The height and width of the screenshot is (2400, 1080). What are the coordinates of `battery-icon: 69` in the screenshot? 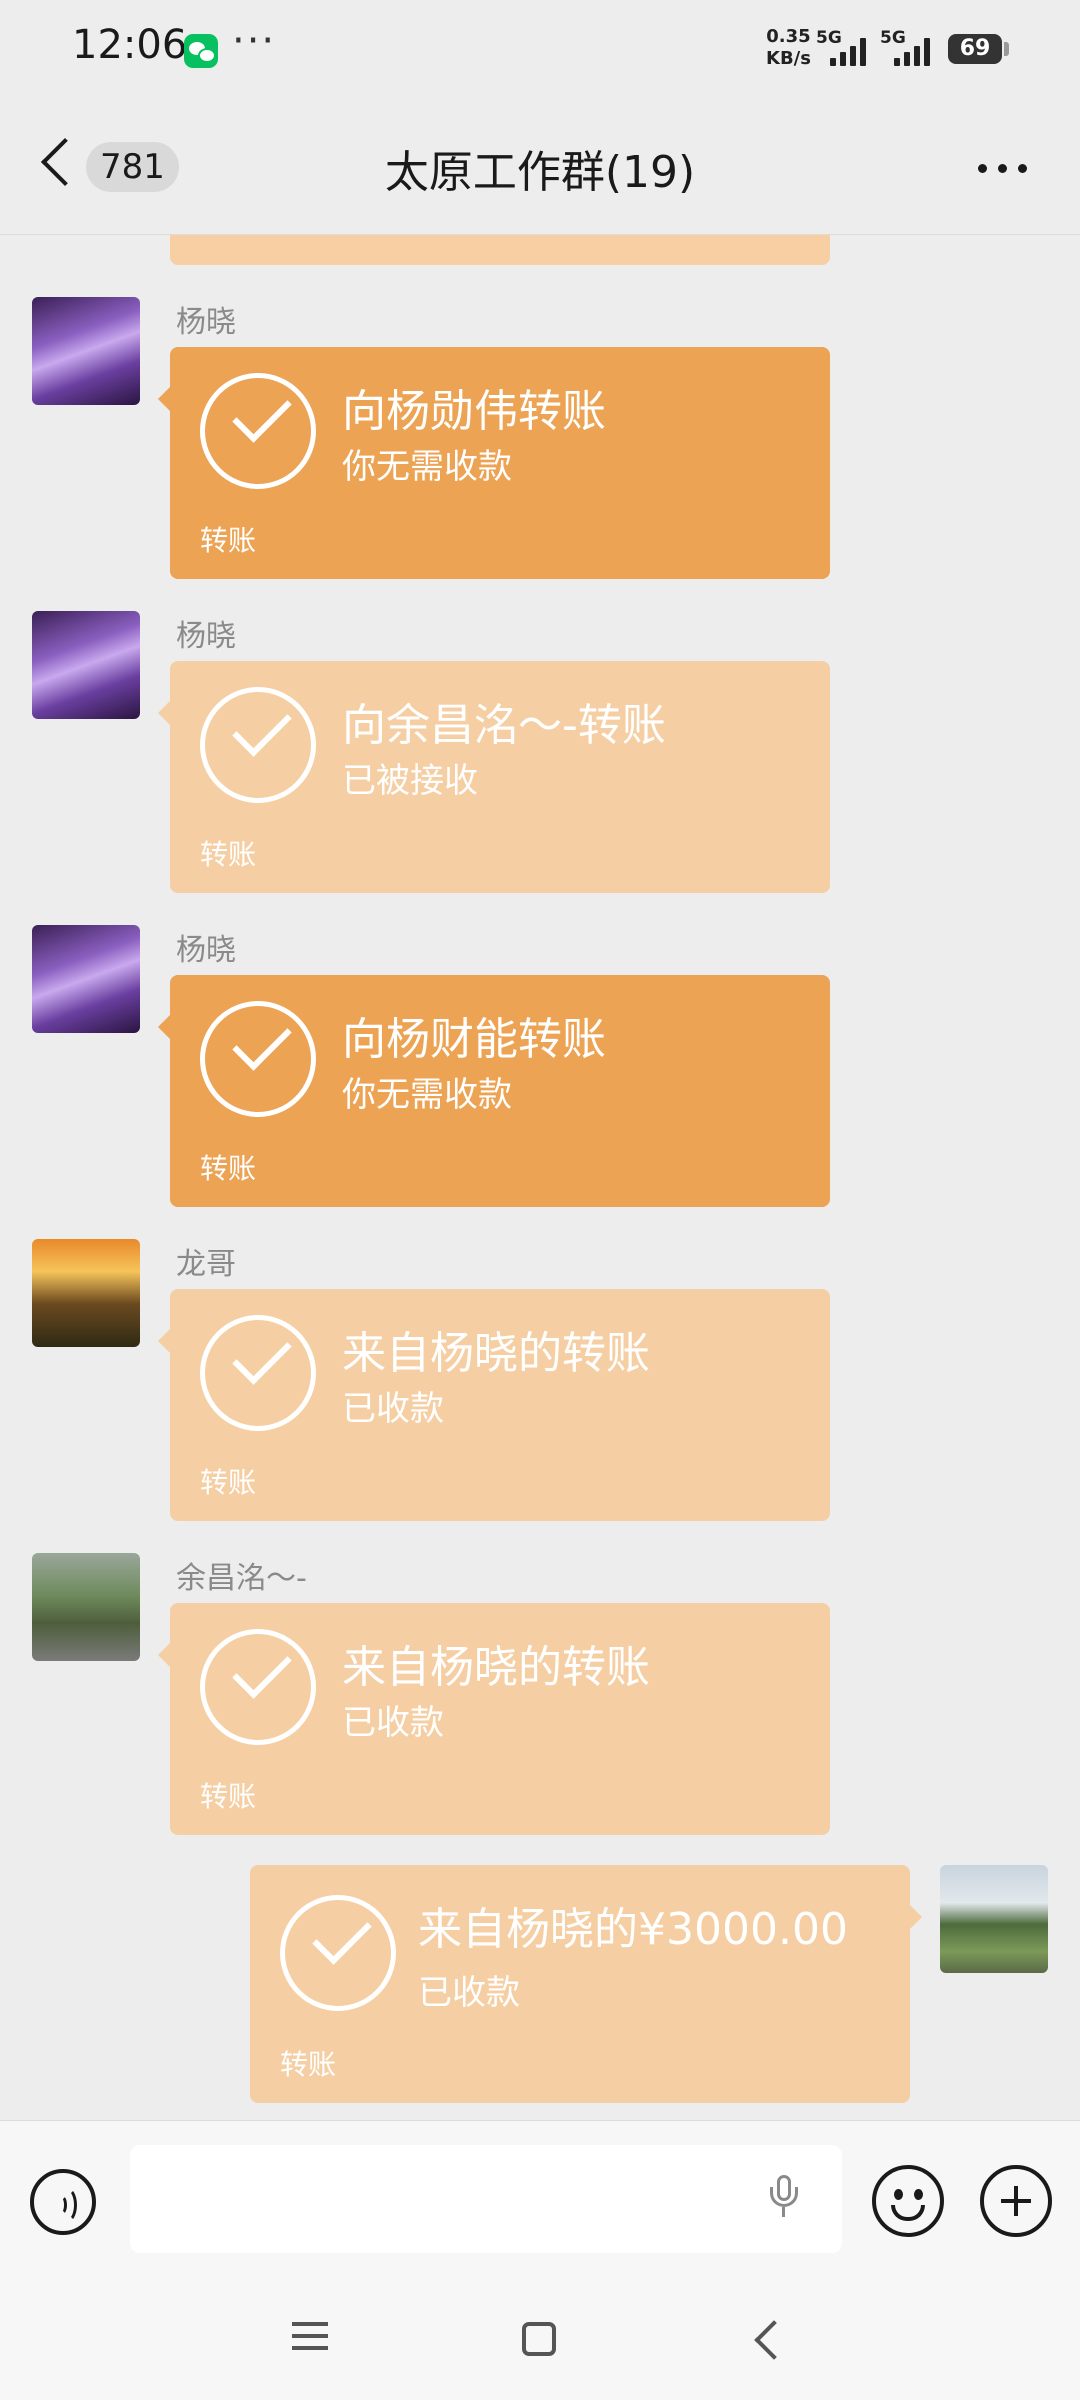 It's located at (975, 49).